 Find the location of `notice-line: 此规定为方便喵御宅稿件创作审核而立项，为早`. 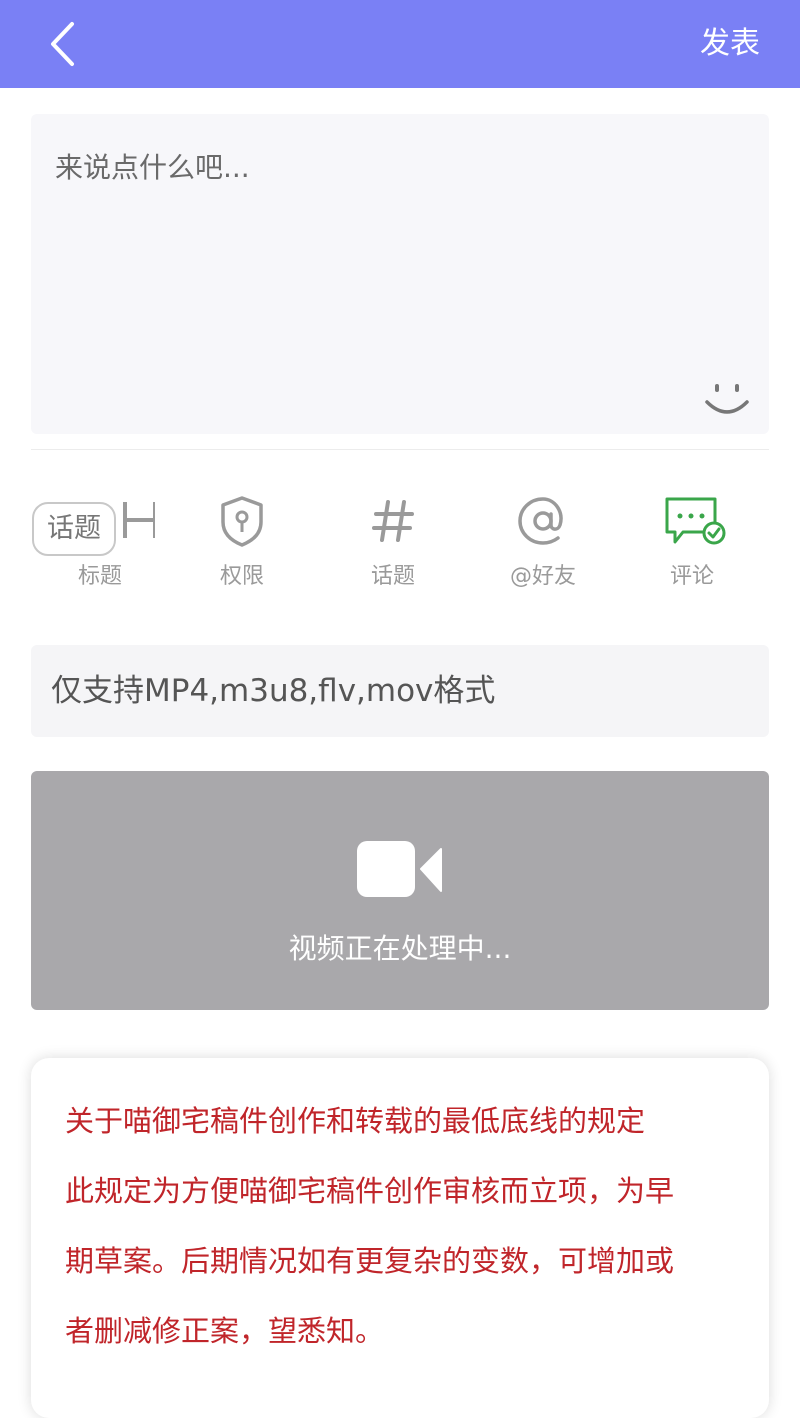

notice-line: 此规定为方便喵御宅稿件创作审核而立项，为早 is located at coordinates (370, 1191).